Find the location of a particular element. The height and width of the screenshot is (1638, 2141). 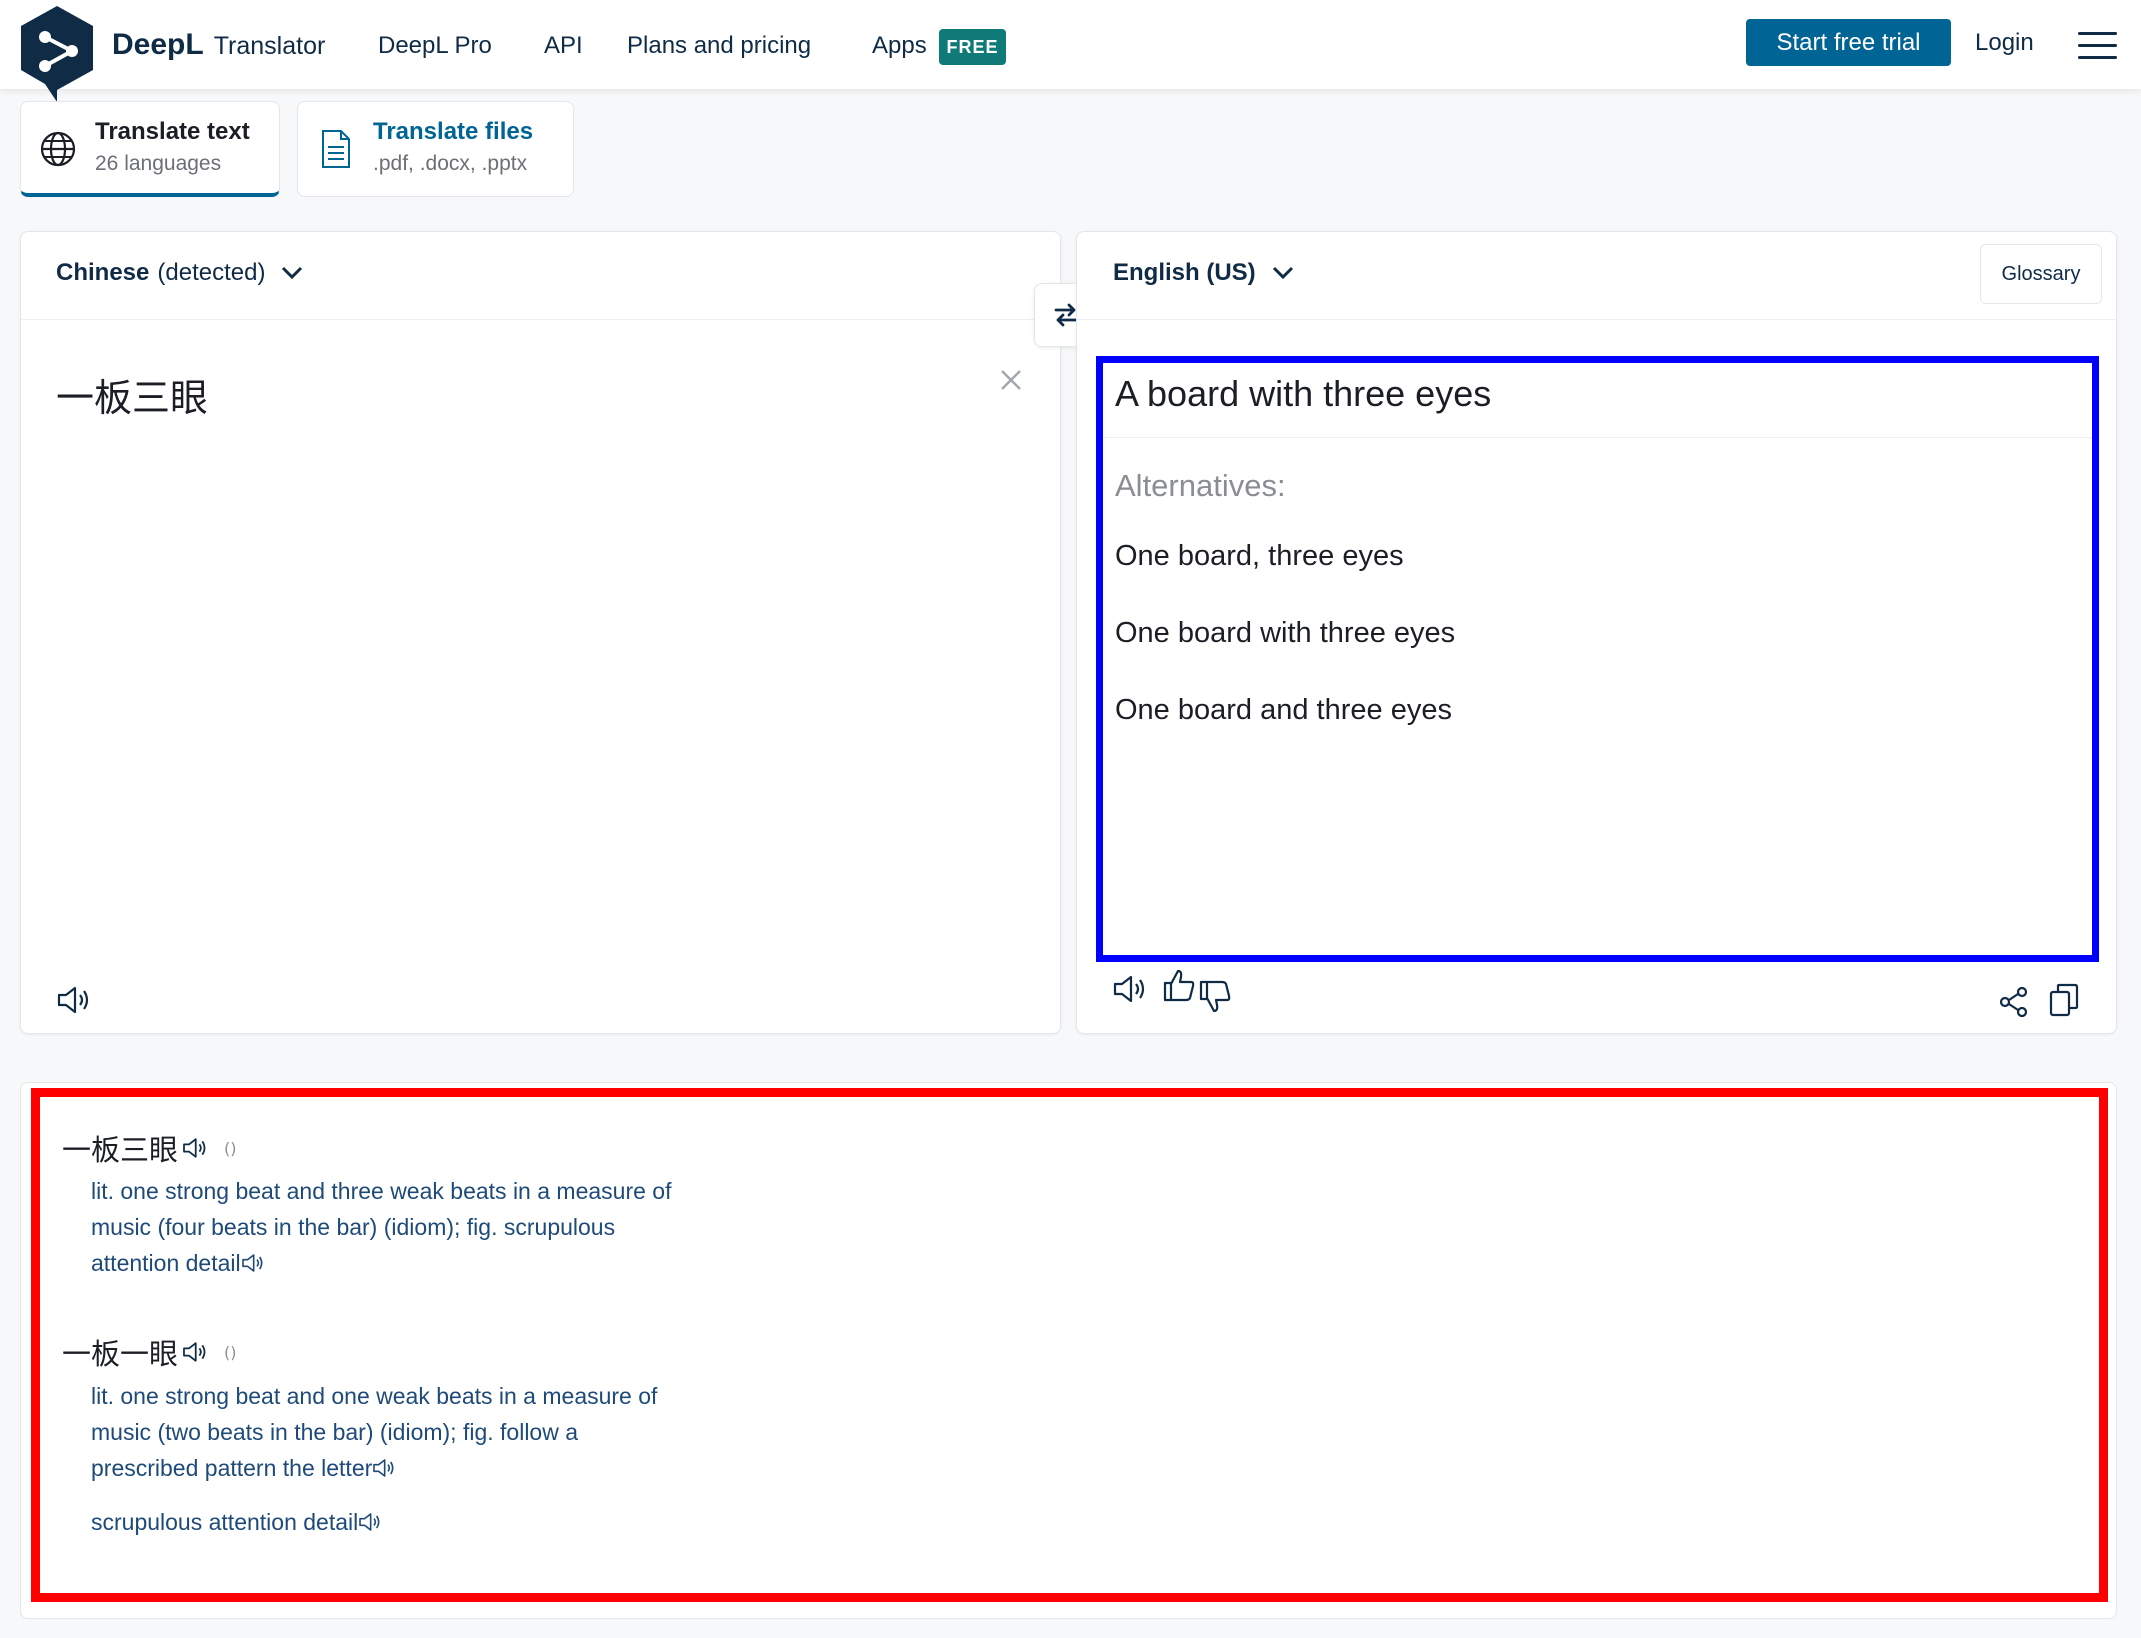

source-text-input: 一板三眼 is located at coordinates (132, 394).